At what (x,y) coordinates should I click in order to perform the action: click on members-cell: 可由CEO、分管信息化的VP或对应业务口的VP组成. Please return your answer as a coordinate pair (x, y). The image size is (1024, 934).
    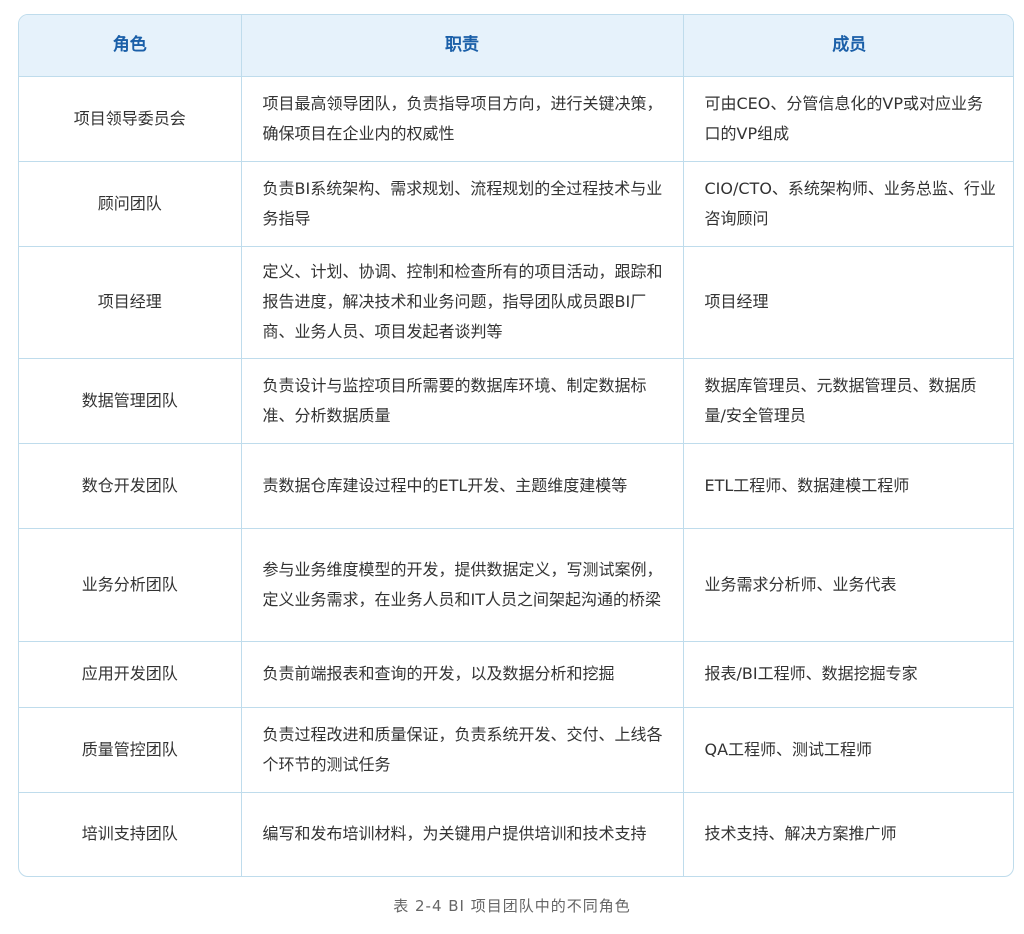
    Looking at the image, I should click on (847, 118).